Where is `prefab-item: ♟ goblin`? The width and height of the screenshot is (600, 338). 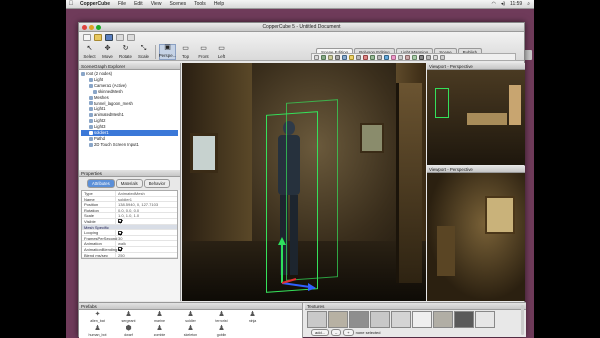 prefab-item: ♟ goblin is located at coordinates (221, 331).